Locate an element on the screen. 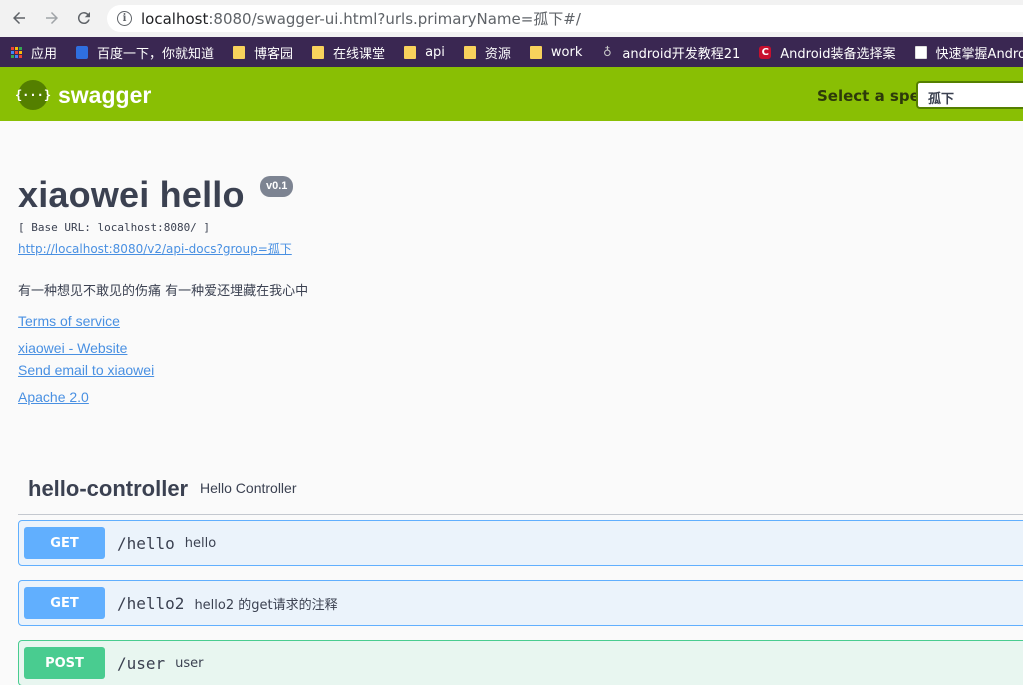 This screenshot has height=685, width=1023. bookmark-resources: 资源 is located at coordinates (487, 52).